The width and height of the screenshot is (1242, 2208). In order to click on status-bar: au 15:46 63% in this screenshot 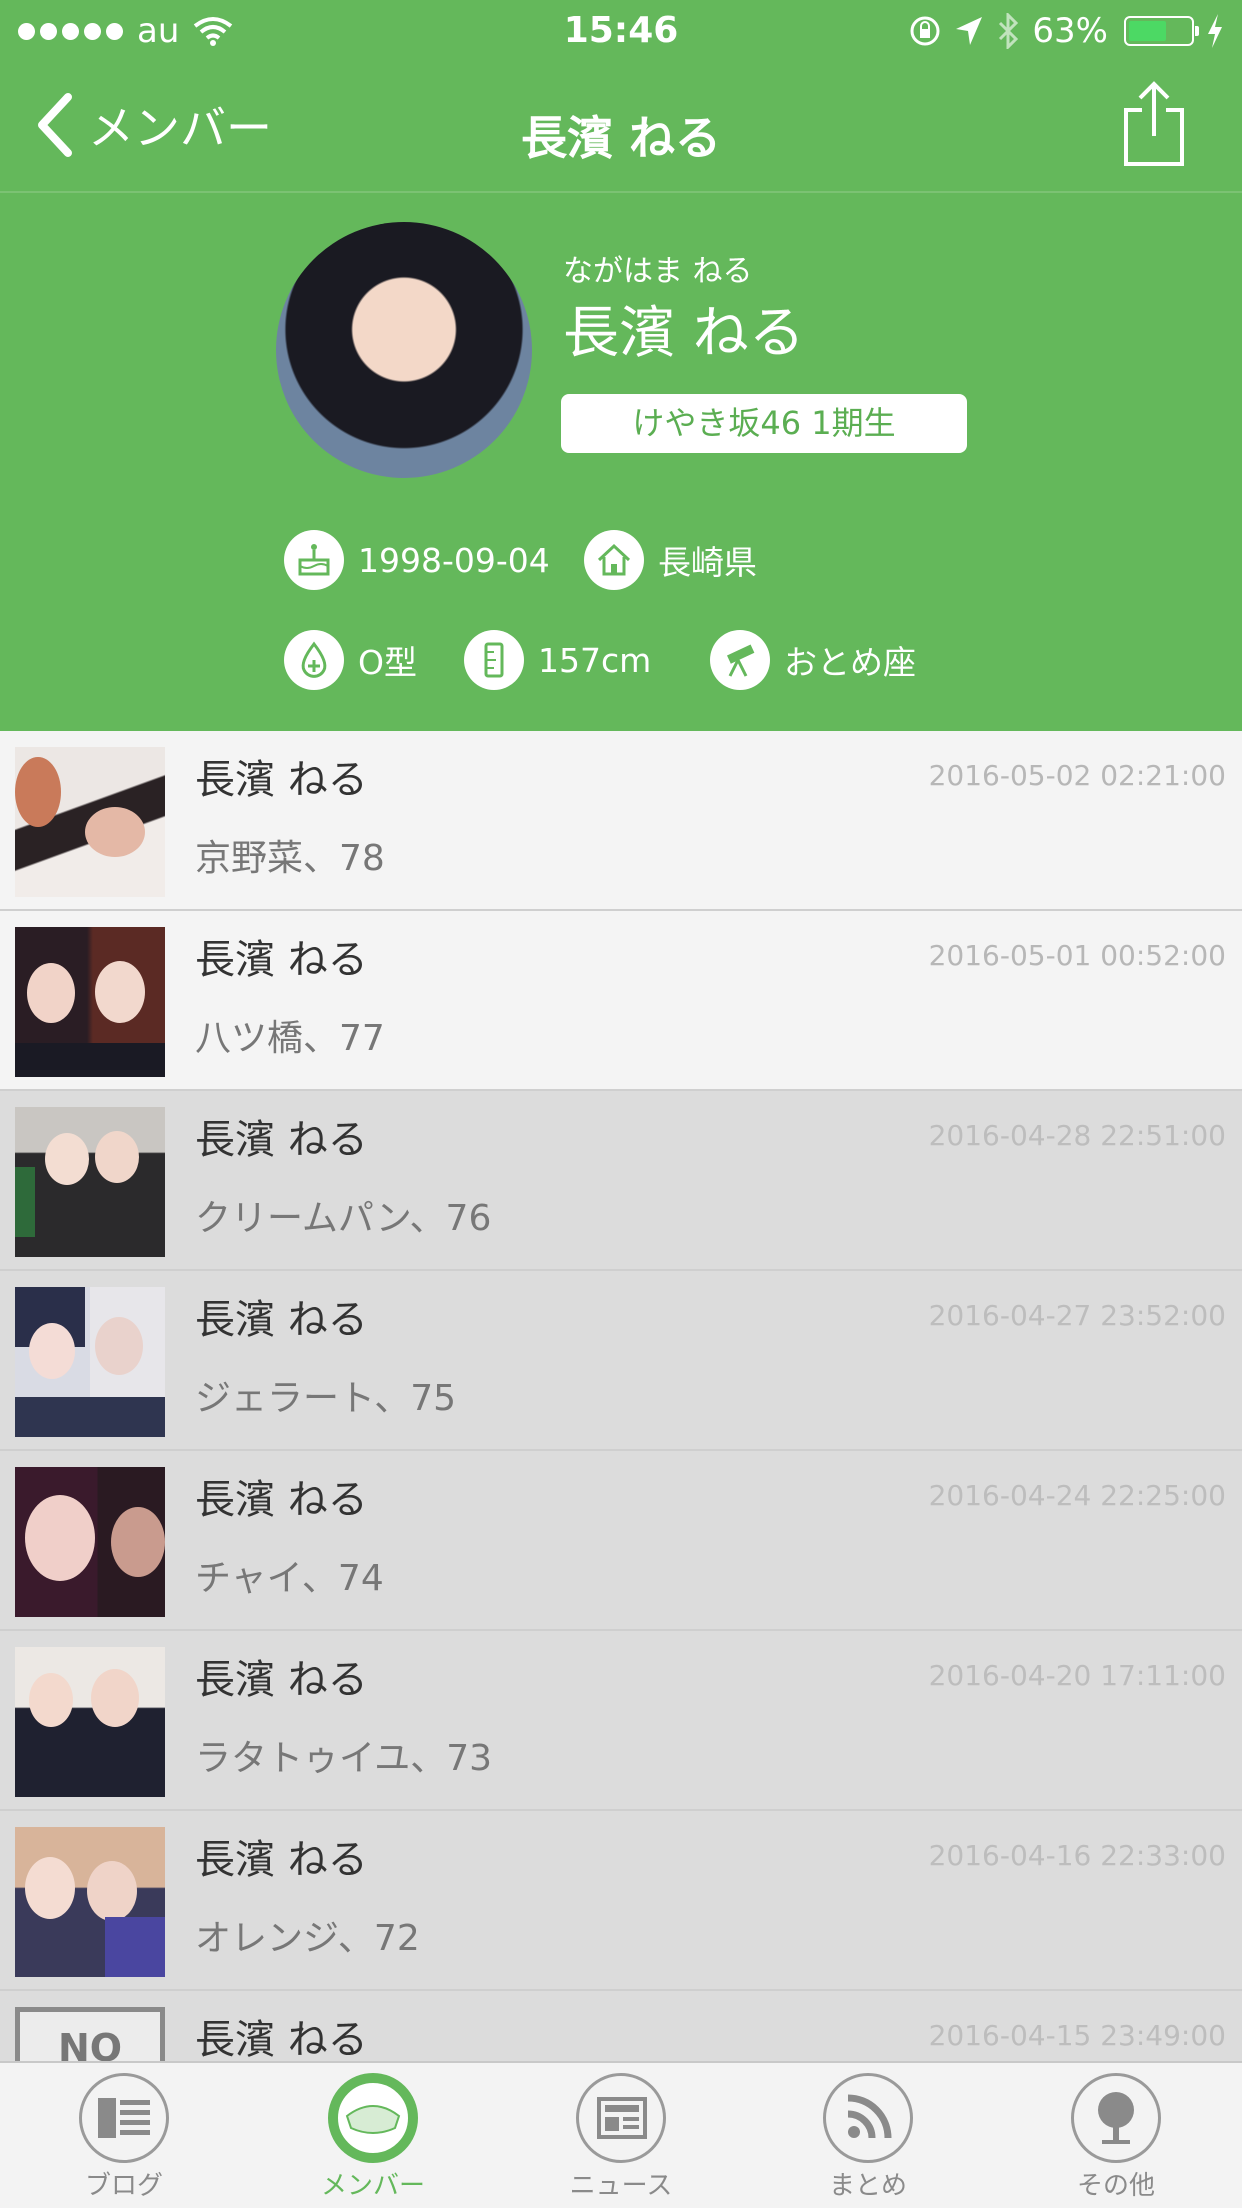, I will do `click(621, 31)`.